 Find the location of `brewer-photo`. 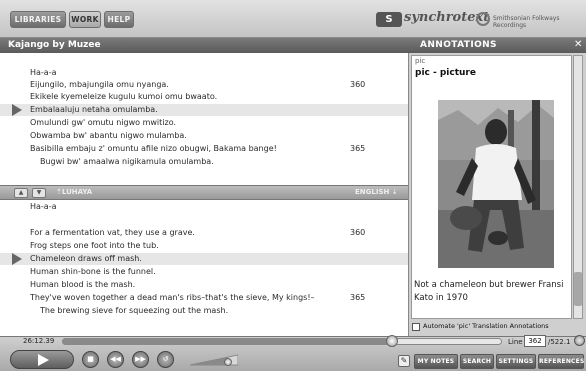

brewer-photo is located at coordinates (496, 184).